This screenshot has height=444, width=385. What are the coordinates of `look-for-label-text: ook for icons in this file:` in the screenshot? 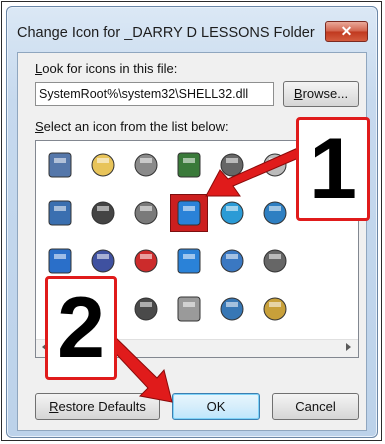 It's located at (110, 68).